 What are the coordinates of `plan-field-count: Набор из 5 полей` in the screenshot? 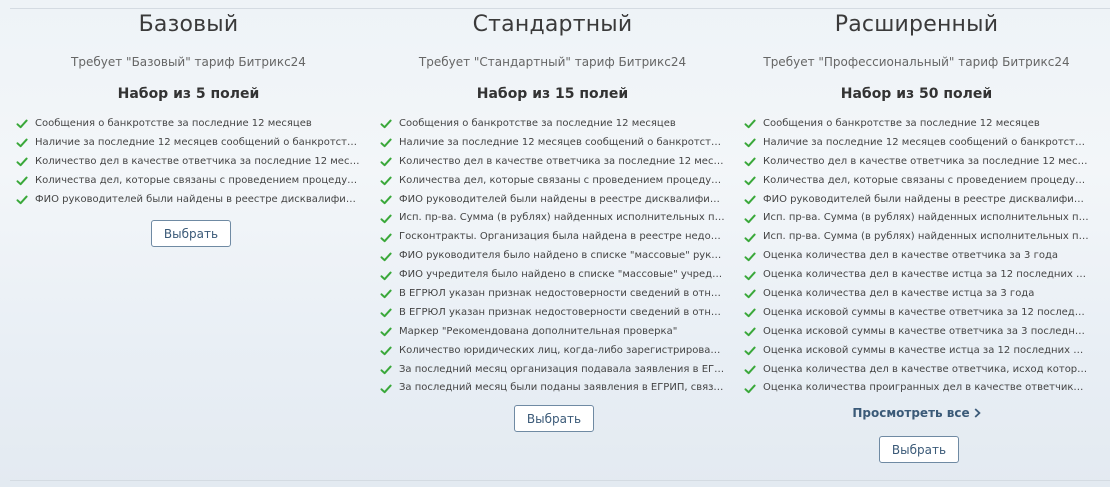 It's located at (188, 94).